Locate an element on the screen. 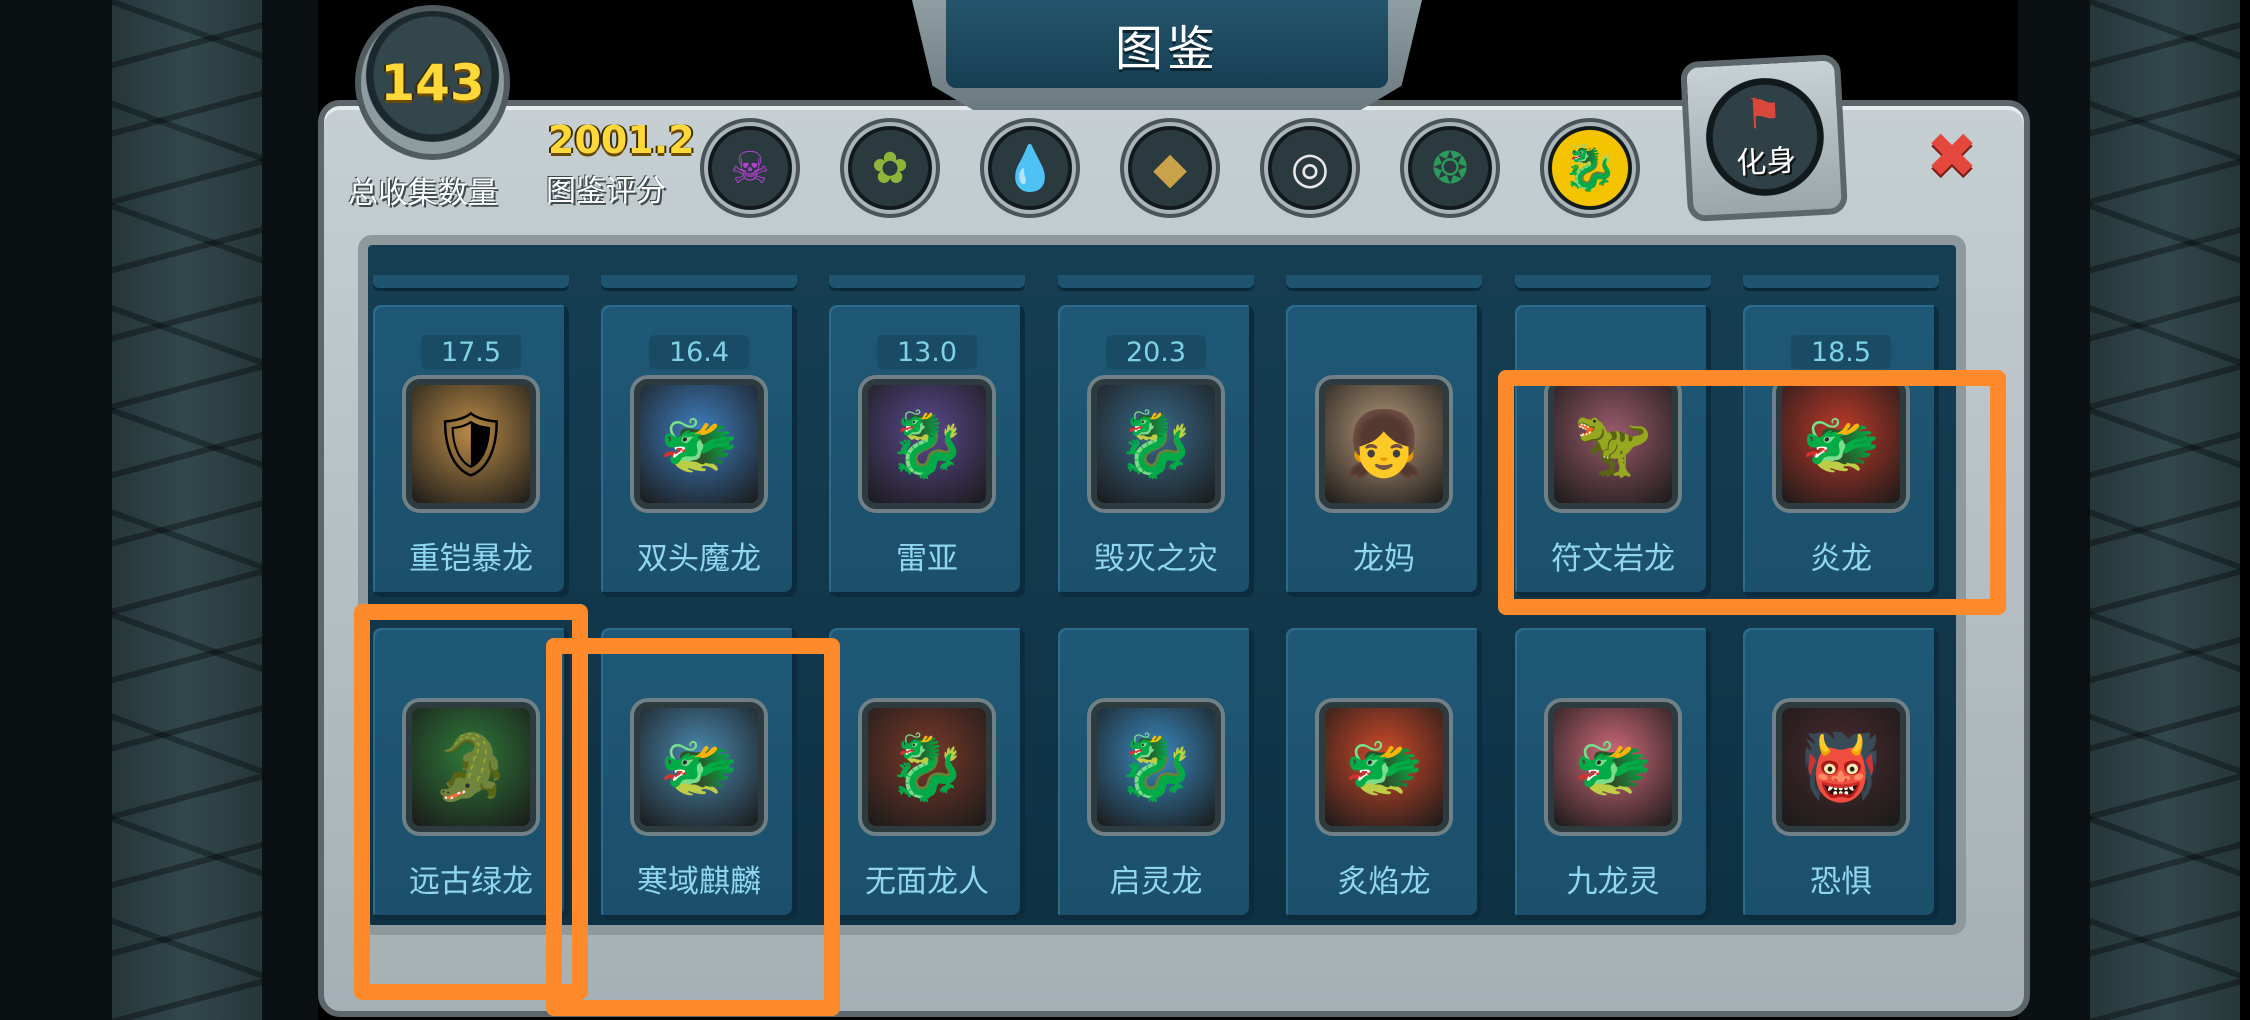 This screenshot has width=2250, height=1020. collected-count-badge: 143 is located at coordinates (432, 82).